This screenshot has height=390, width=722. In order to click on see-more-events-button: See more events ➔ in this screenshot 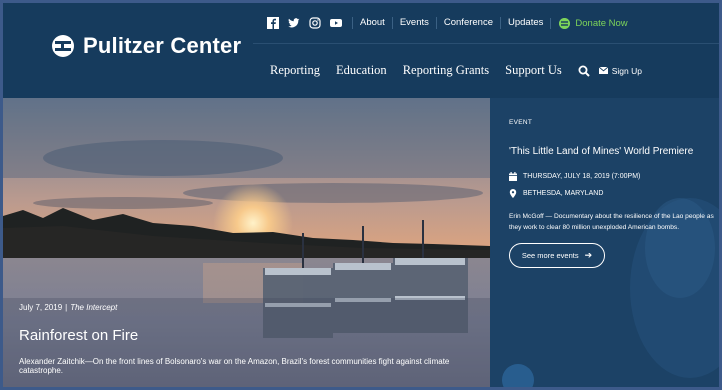, I will do `click(557, 255)`.